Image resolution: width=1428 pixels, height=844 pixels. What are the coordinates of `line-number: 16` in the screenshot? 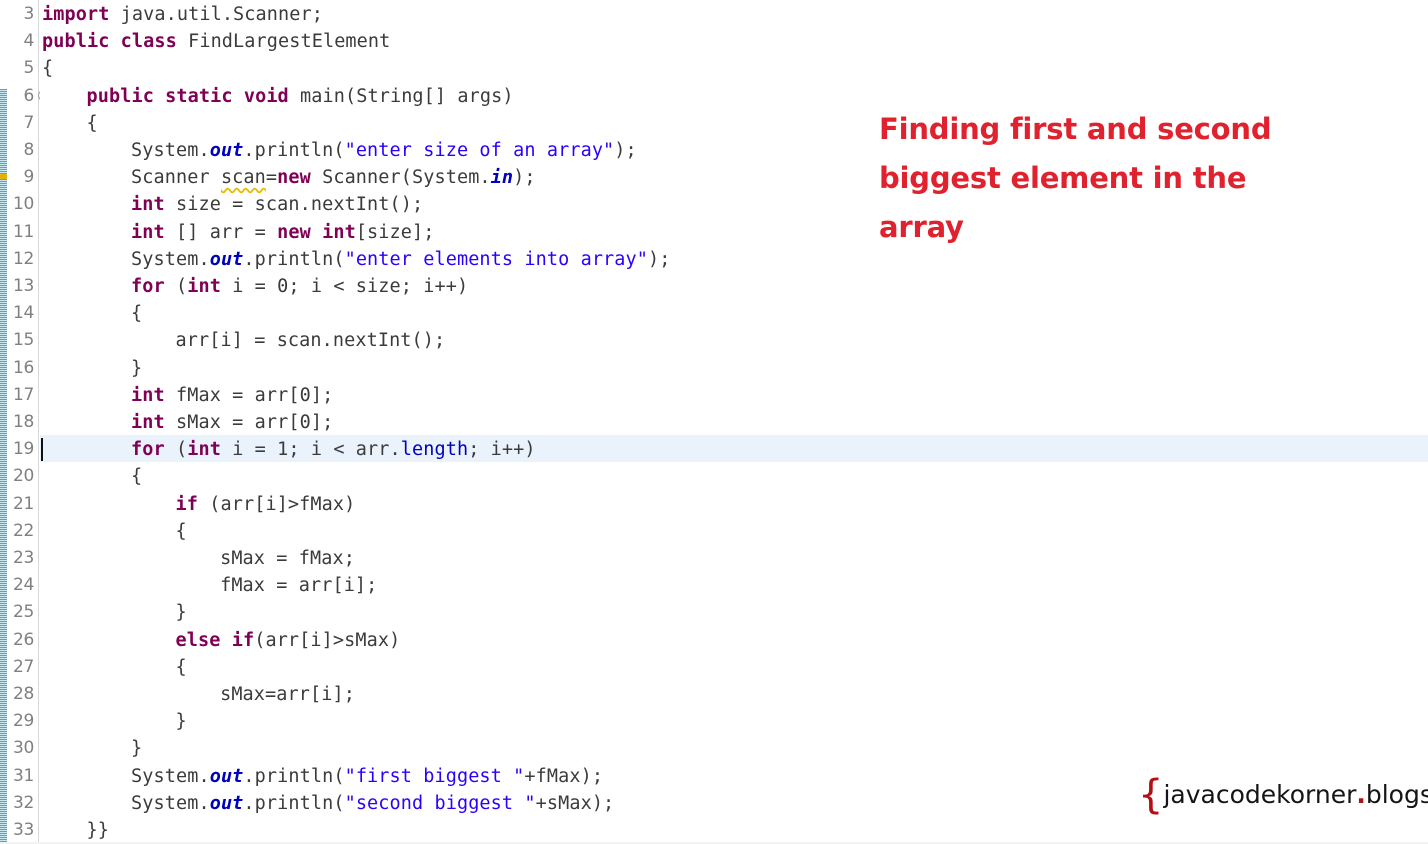 It's located at (23, 367).